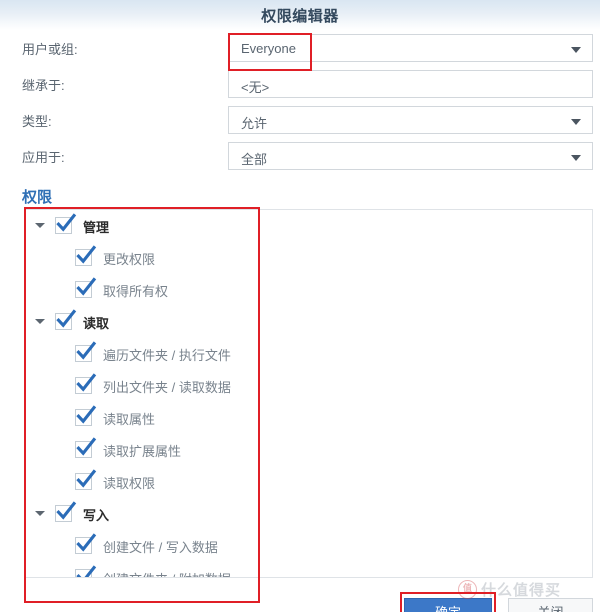 The height and width of the screenshot is (612, 600). Describe the element at coordinates (308, 450) in the screenshot. I see `permission-row: 读取扩展属性` at that location.